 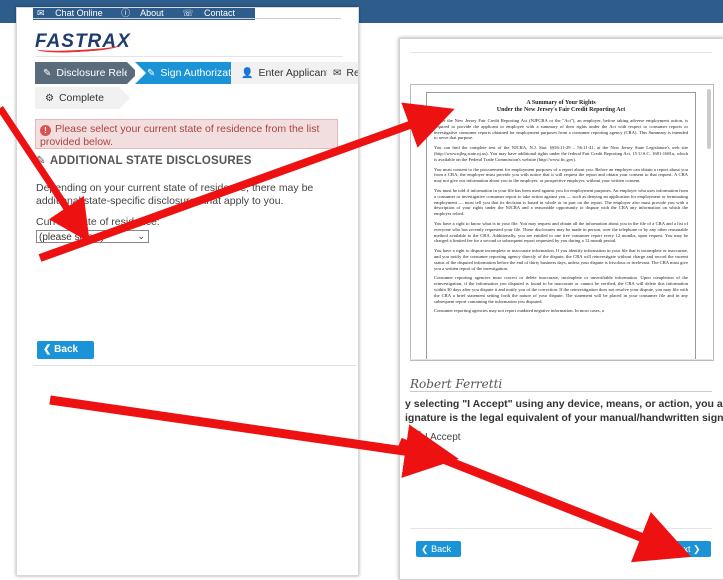 What do you see at coordinates (188, 13) in the screenshot?
I see `phone-icon: ☏` at bounding box center [188, 13].